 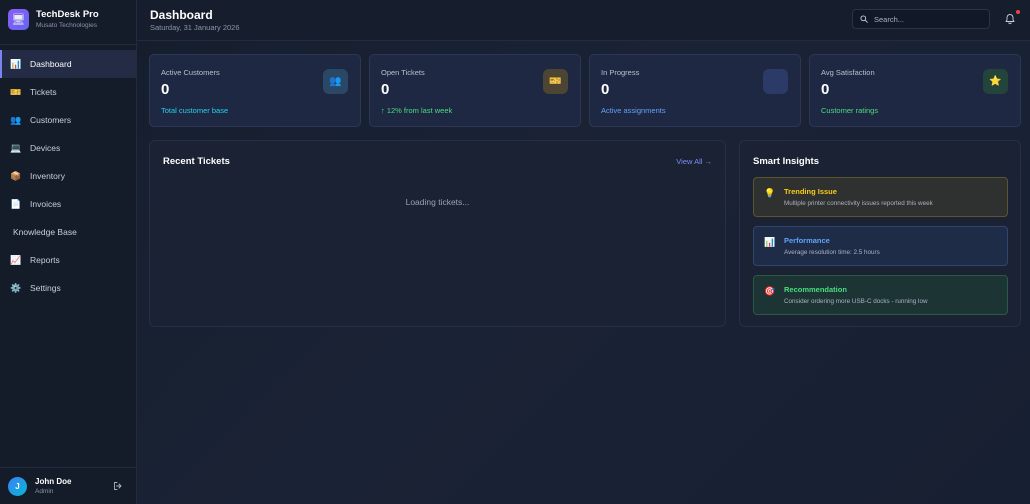 I want to click on stat-label: Open Tickets, so click(x=403, y=72).